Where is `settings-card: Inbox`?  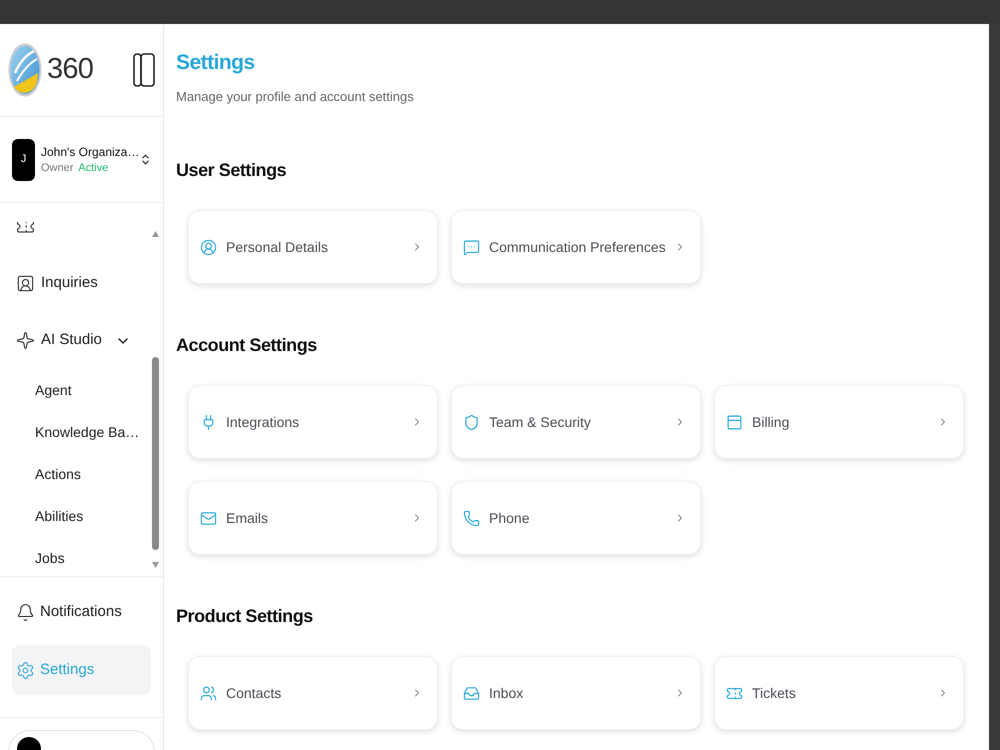 settings-card: Inbox is located at coordinates (576, 693).